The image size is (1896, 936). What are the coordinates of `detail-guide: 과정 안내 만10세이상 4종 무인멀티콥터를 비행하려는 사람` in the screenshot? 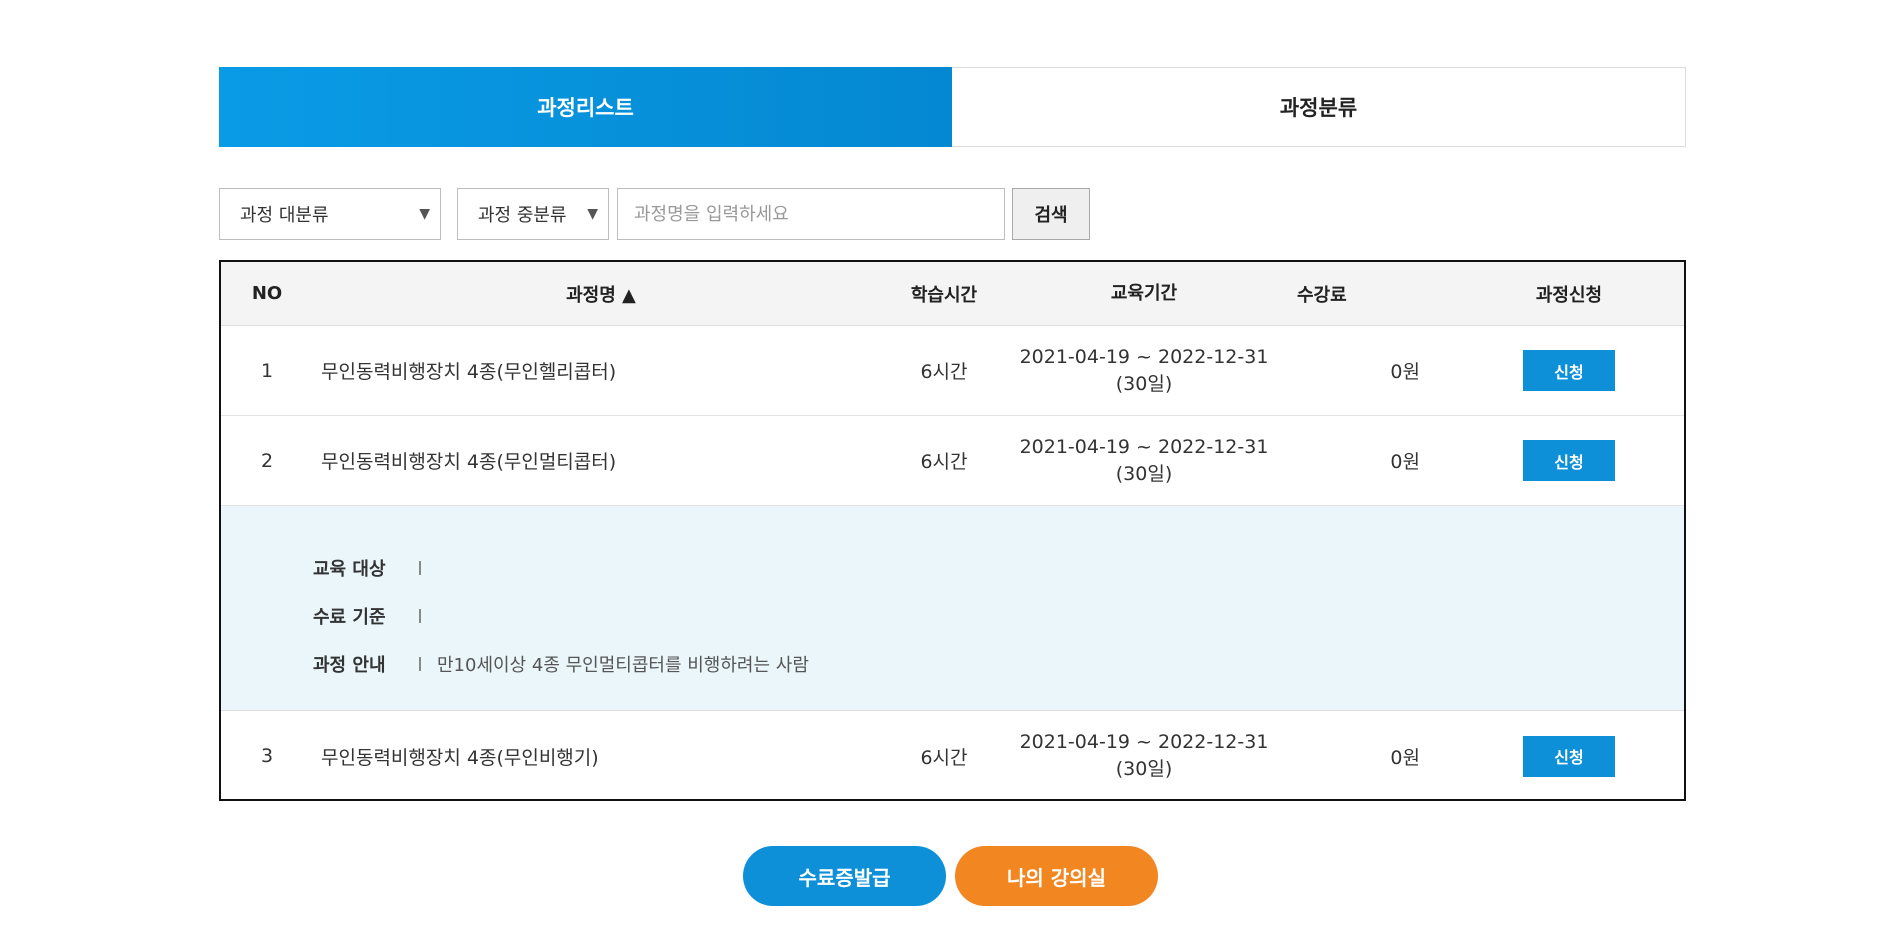 It's located at (998, 664).